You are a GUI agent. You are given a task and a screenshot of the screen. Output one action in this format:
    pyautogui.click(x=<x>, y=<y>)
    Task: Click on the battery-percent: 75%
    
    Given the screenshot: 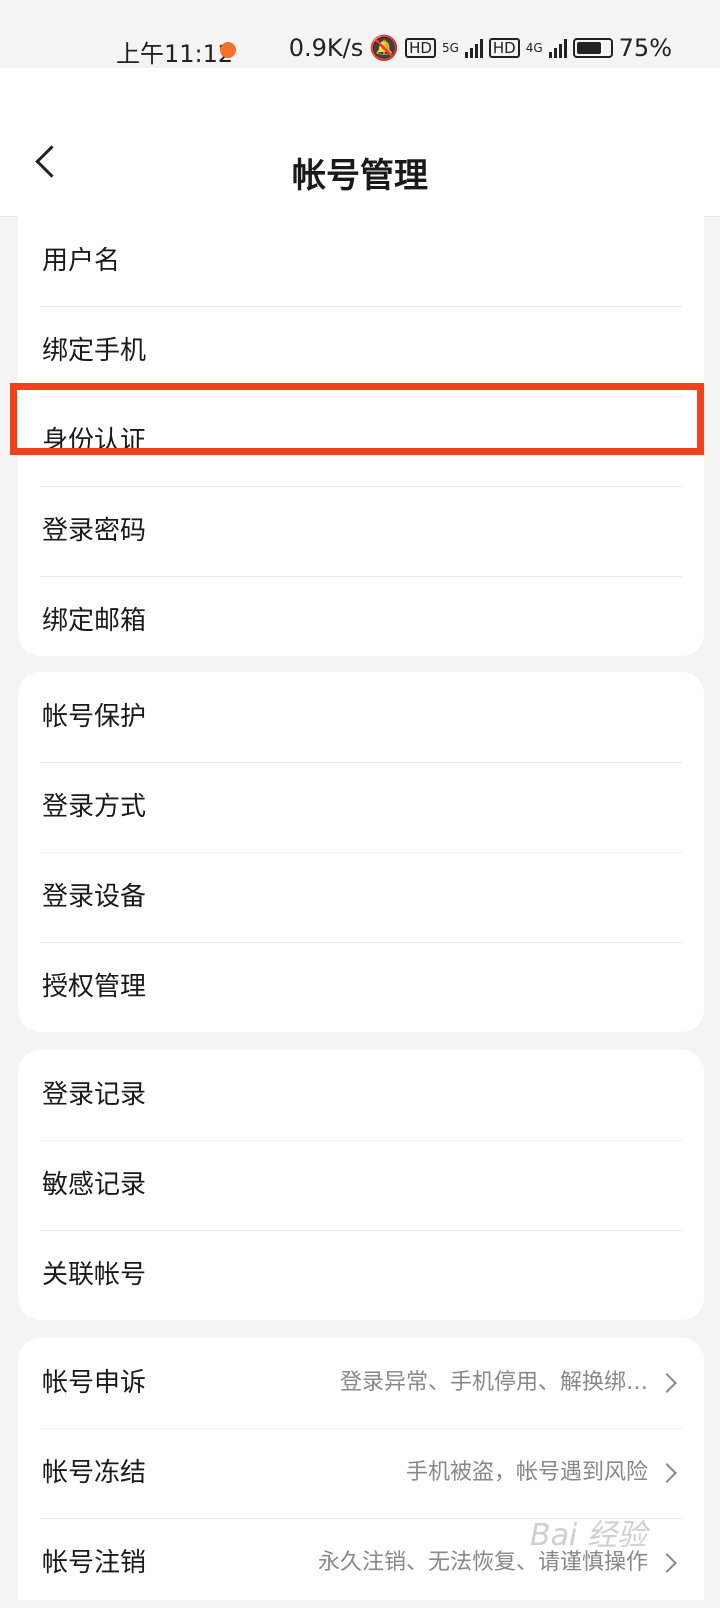 What is the action you would take?
    pyautogui.click(x=645, y=48)
    